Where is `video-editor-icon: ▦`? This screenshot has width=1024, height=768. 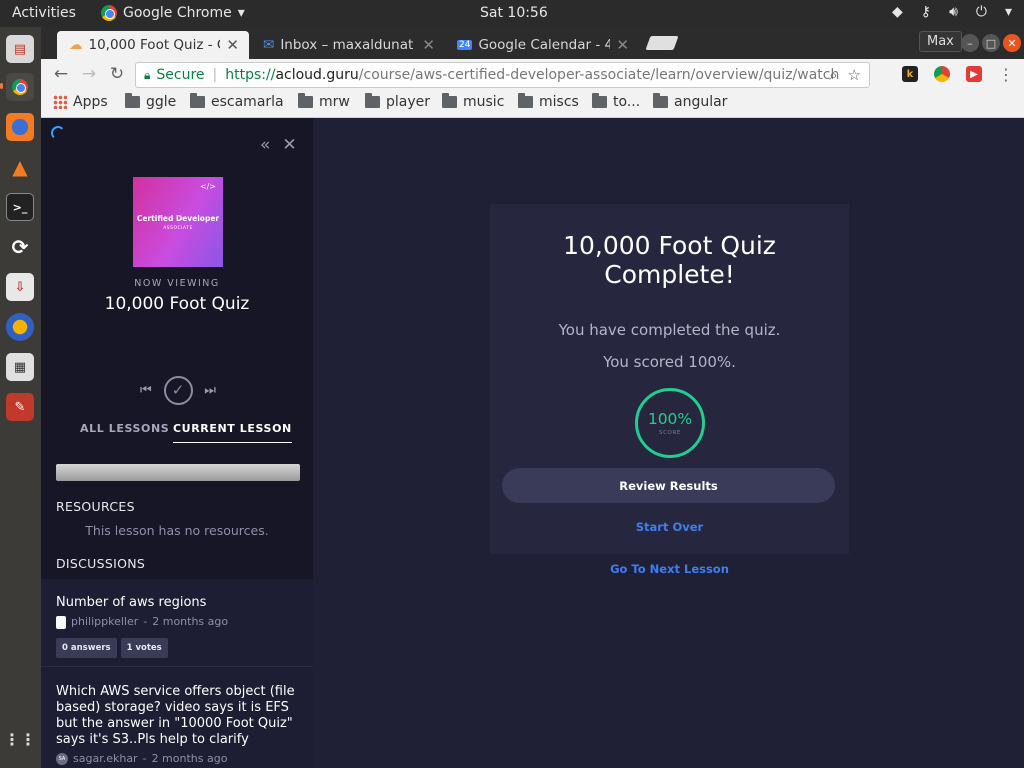
video-editor-icon: ▦ is located at coordinates (20, 367).